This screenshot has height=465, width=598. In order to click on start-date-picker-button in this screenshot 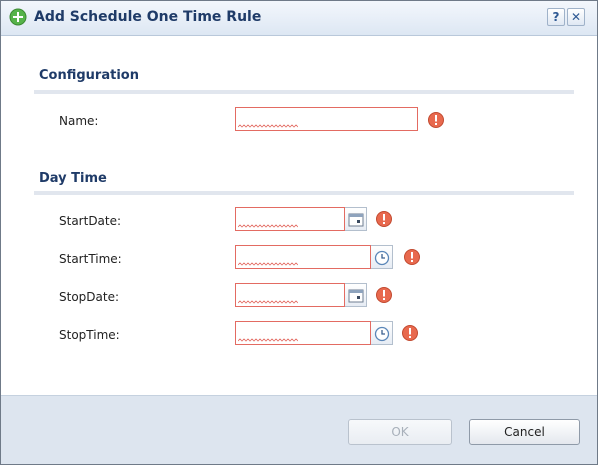, I will do `click(356, 219)`.